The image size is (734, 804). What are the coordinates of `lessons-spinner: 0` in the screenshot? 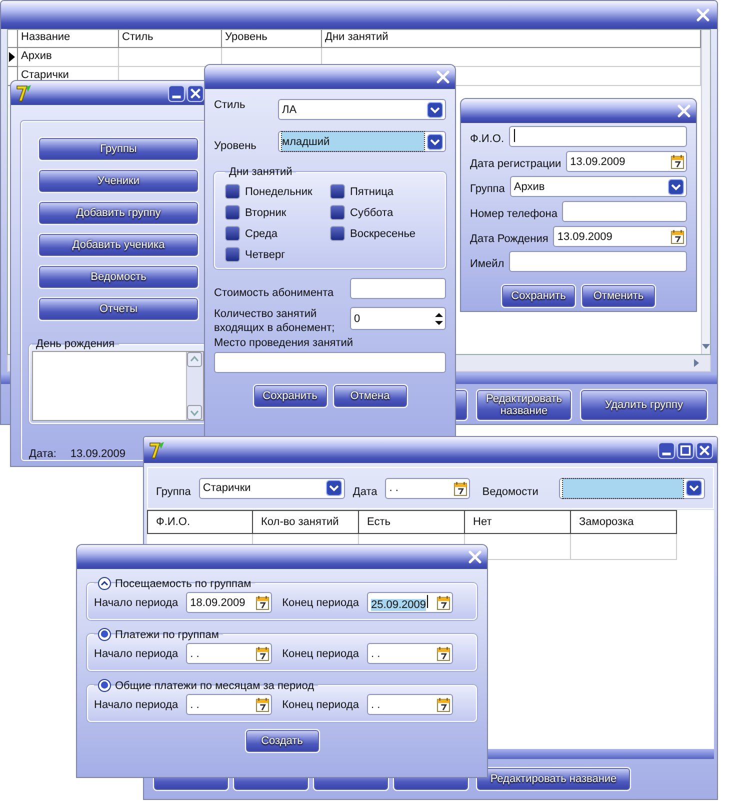 It's located at (398, 318).